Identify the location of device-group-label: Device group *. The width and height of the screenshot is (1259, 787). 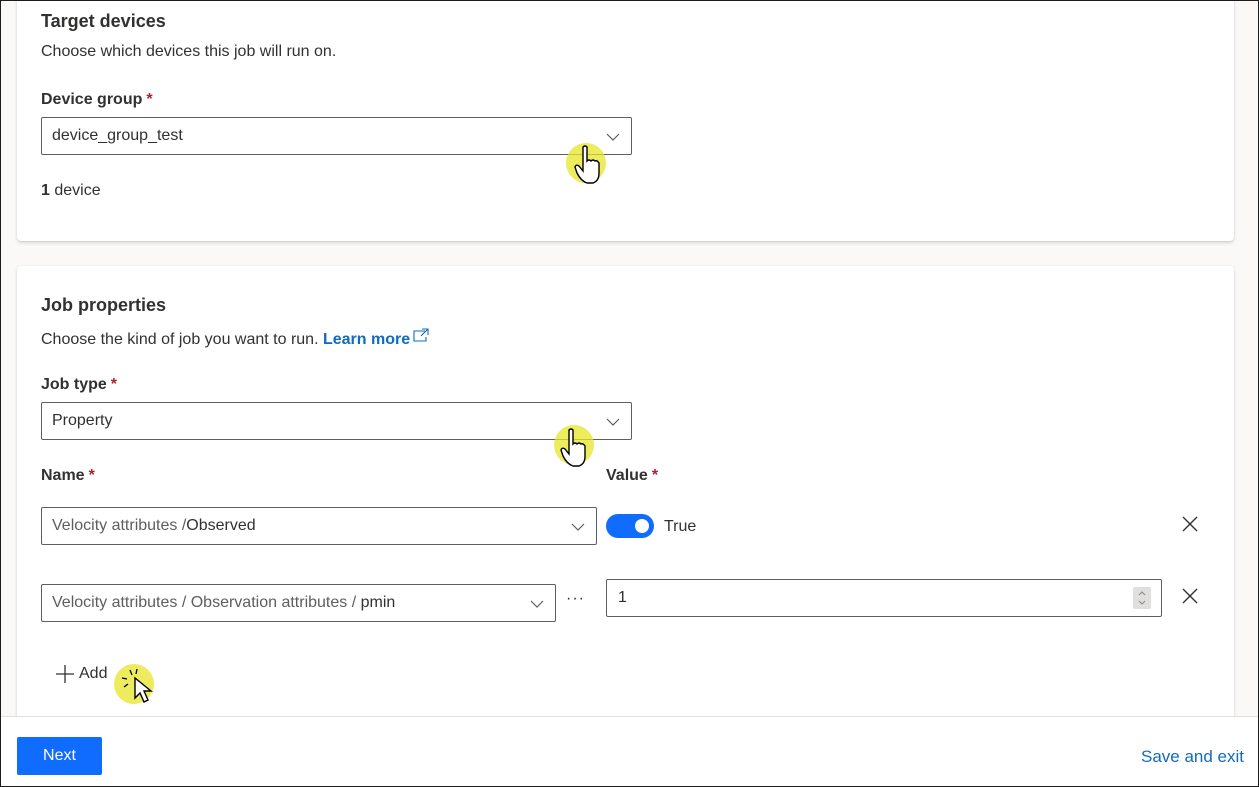
(97, 100).